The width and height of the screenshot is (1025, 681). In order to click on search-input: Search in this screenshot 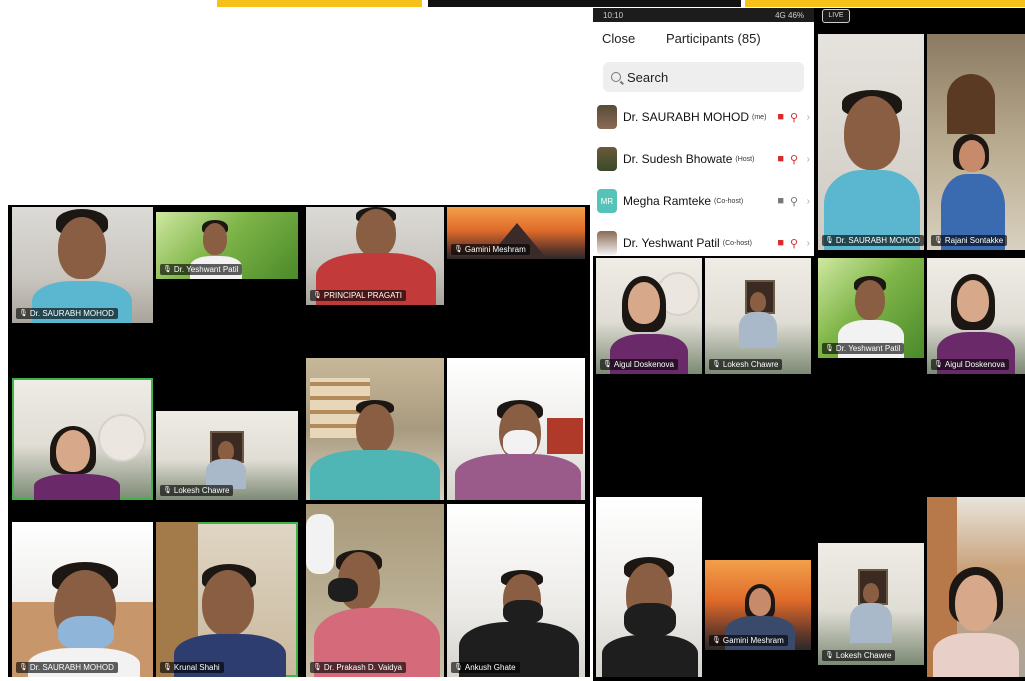, I will do `click(703, 77)`.